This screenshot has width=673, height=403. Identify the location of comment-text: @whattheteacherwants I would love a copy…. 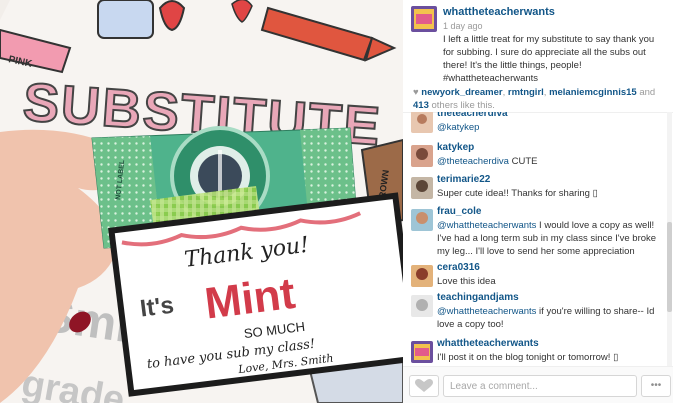
(547, 238).